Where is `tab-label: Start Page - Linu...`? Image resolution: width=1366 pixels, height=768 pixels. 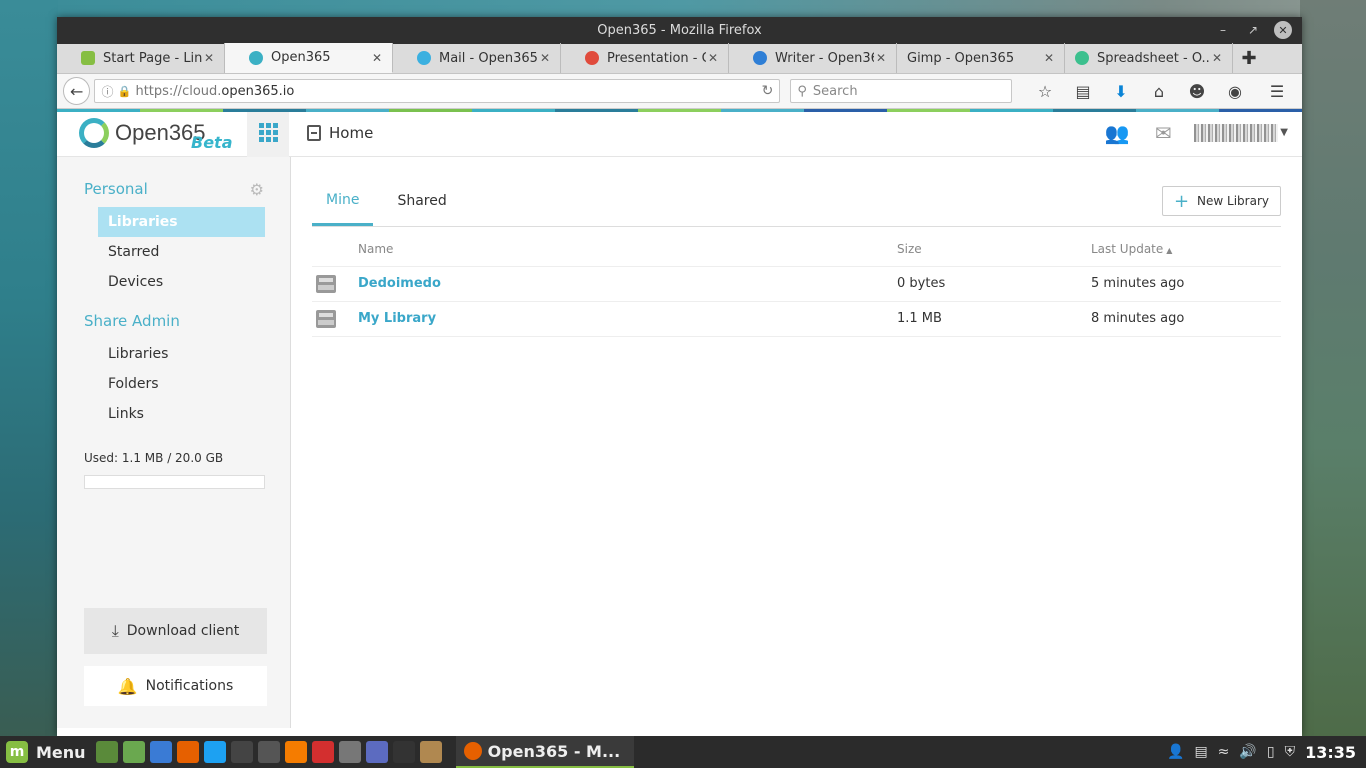 tab-label: Start Page - Linu... is located at coordinates (152, 58).